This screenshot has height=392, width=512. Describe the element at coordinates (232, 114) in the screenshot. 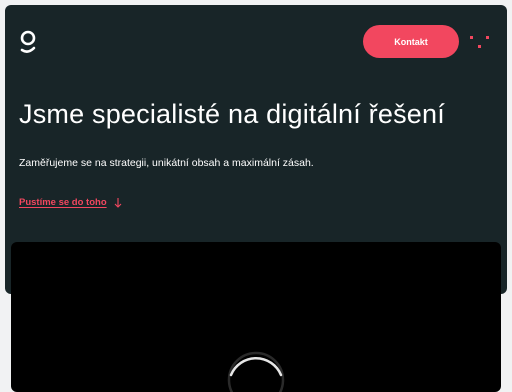

I see `page-title: Jsme specialisté na digitální řešení` at that location.